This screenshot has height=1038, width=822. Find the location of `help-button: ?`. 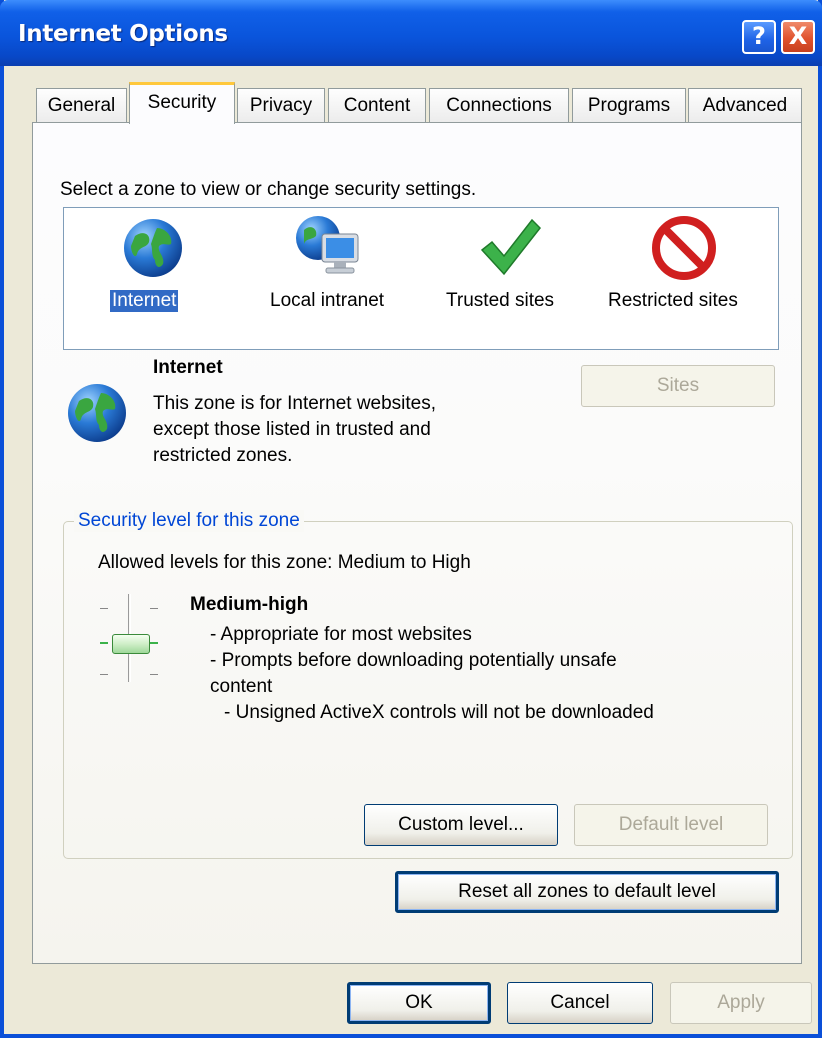

help-button: ? is located at coordinates (759, 37).